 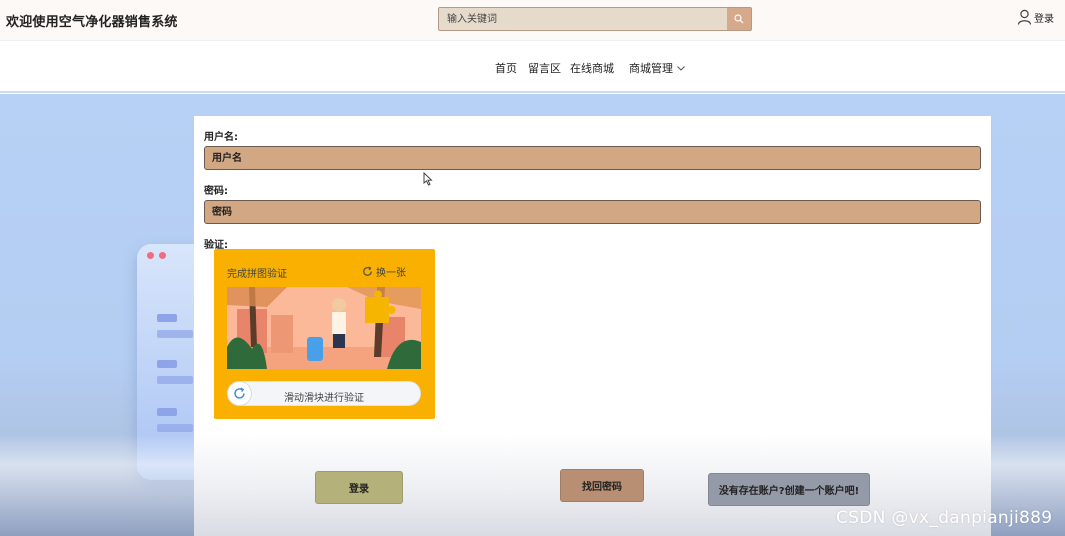 I want to click on user-icon, so click(x=1024, y=17).